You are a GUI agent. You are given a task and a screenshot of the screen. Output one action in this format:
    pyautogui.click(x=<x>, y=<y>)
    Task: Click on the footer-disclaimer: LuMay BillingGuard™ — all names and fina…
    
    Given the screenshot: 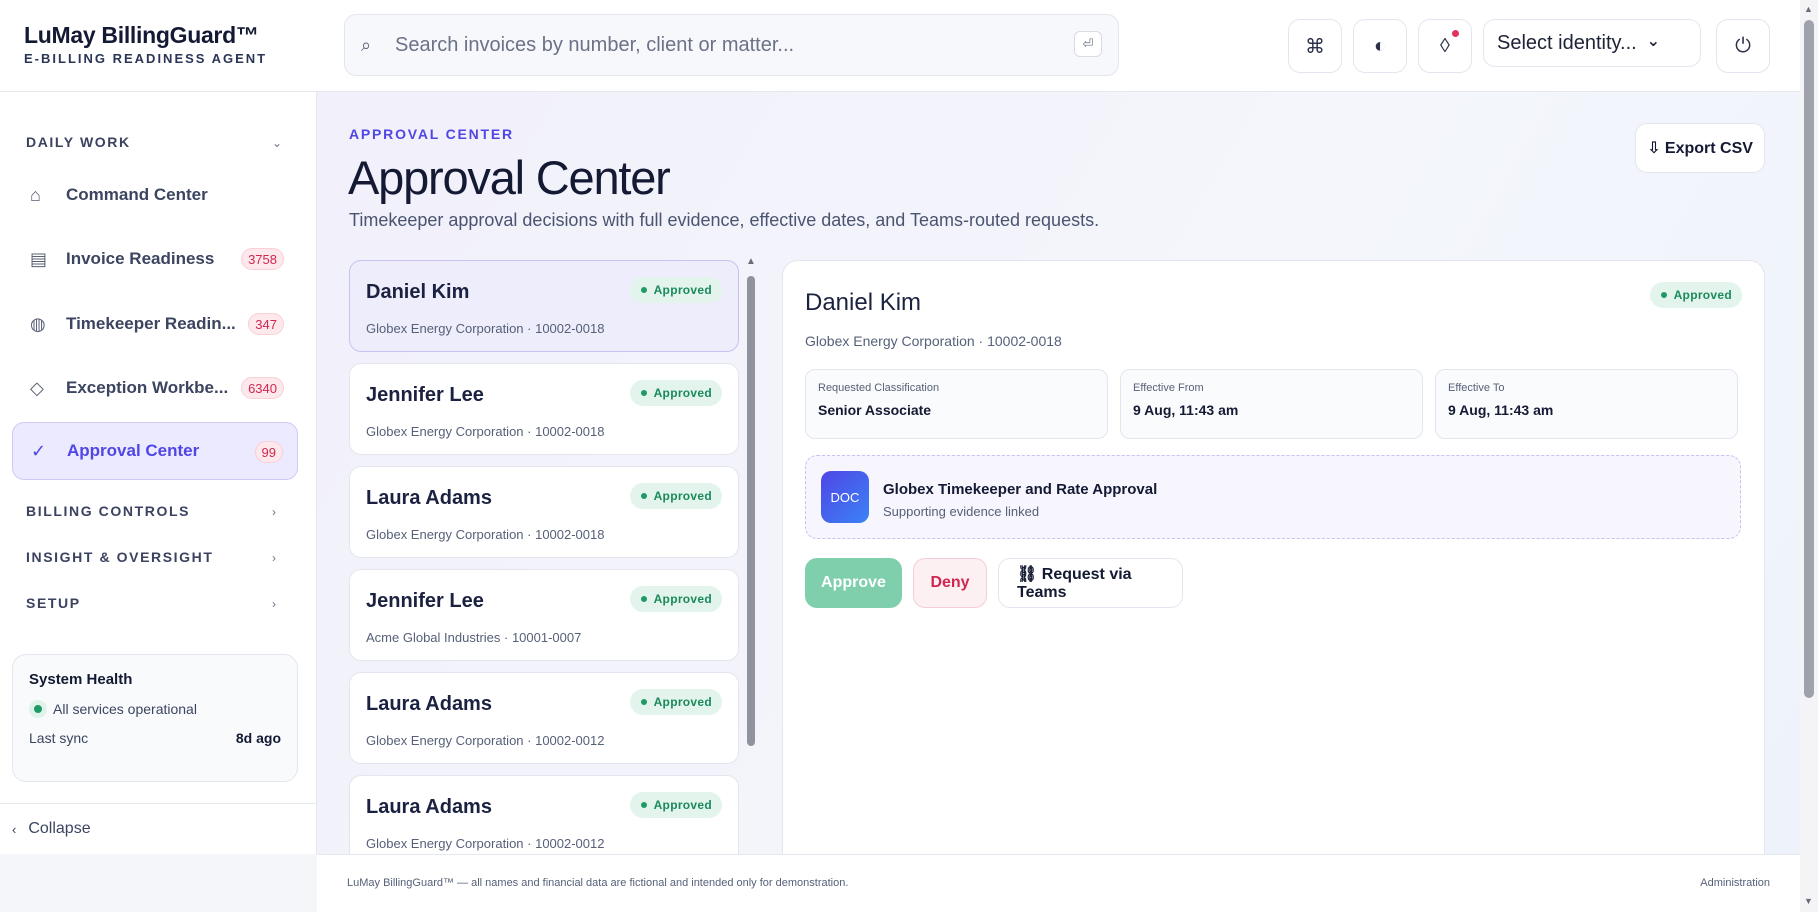 What is the action you would take?
    pyautogui.click(x=598, y=883)
    